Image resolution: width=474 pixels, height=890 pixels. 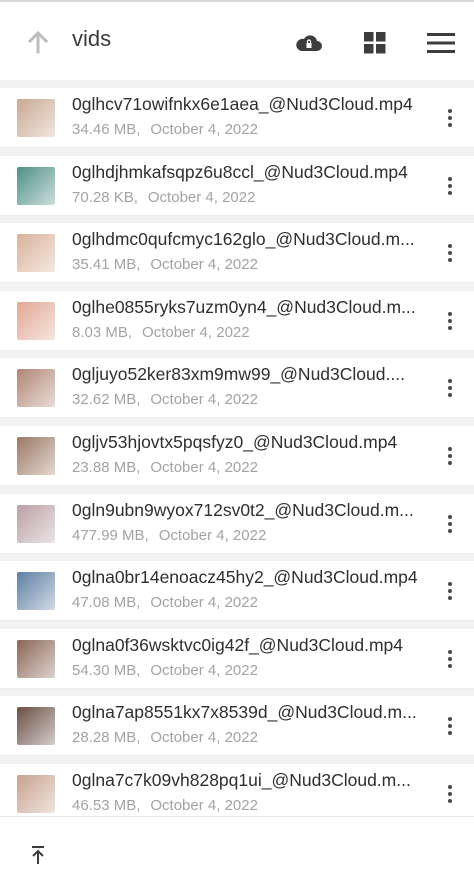 I want to click on file-meta: 70.28 KB, October 4, 2022, so click(x=163, y=197).